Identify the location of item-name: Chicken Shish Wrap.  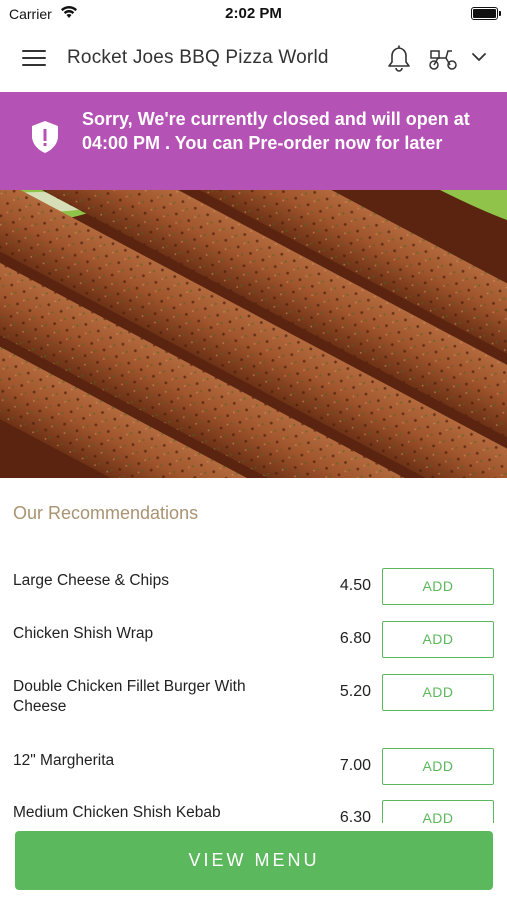
(83, 633).